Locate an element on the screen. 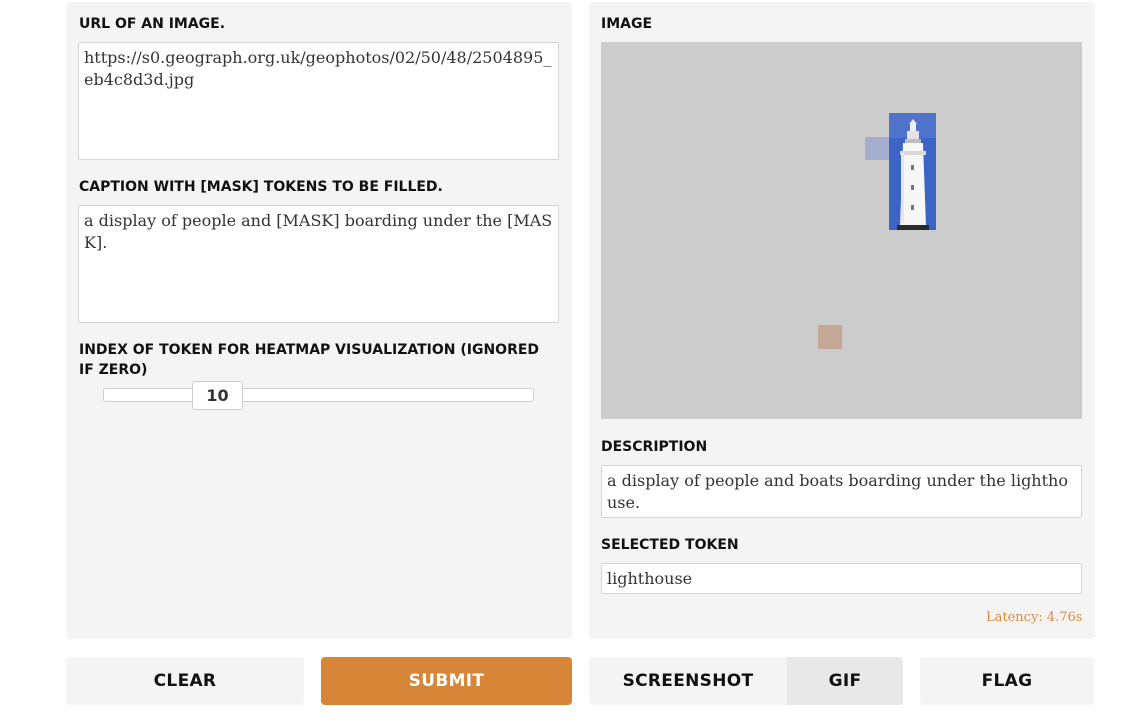  flag-button: FLAG is located at coordinates (1007, 681).